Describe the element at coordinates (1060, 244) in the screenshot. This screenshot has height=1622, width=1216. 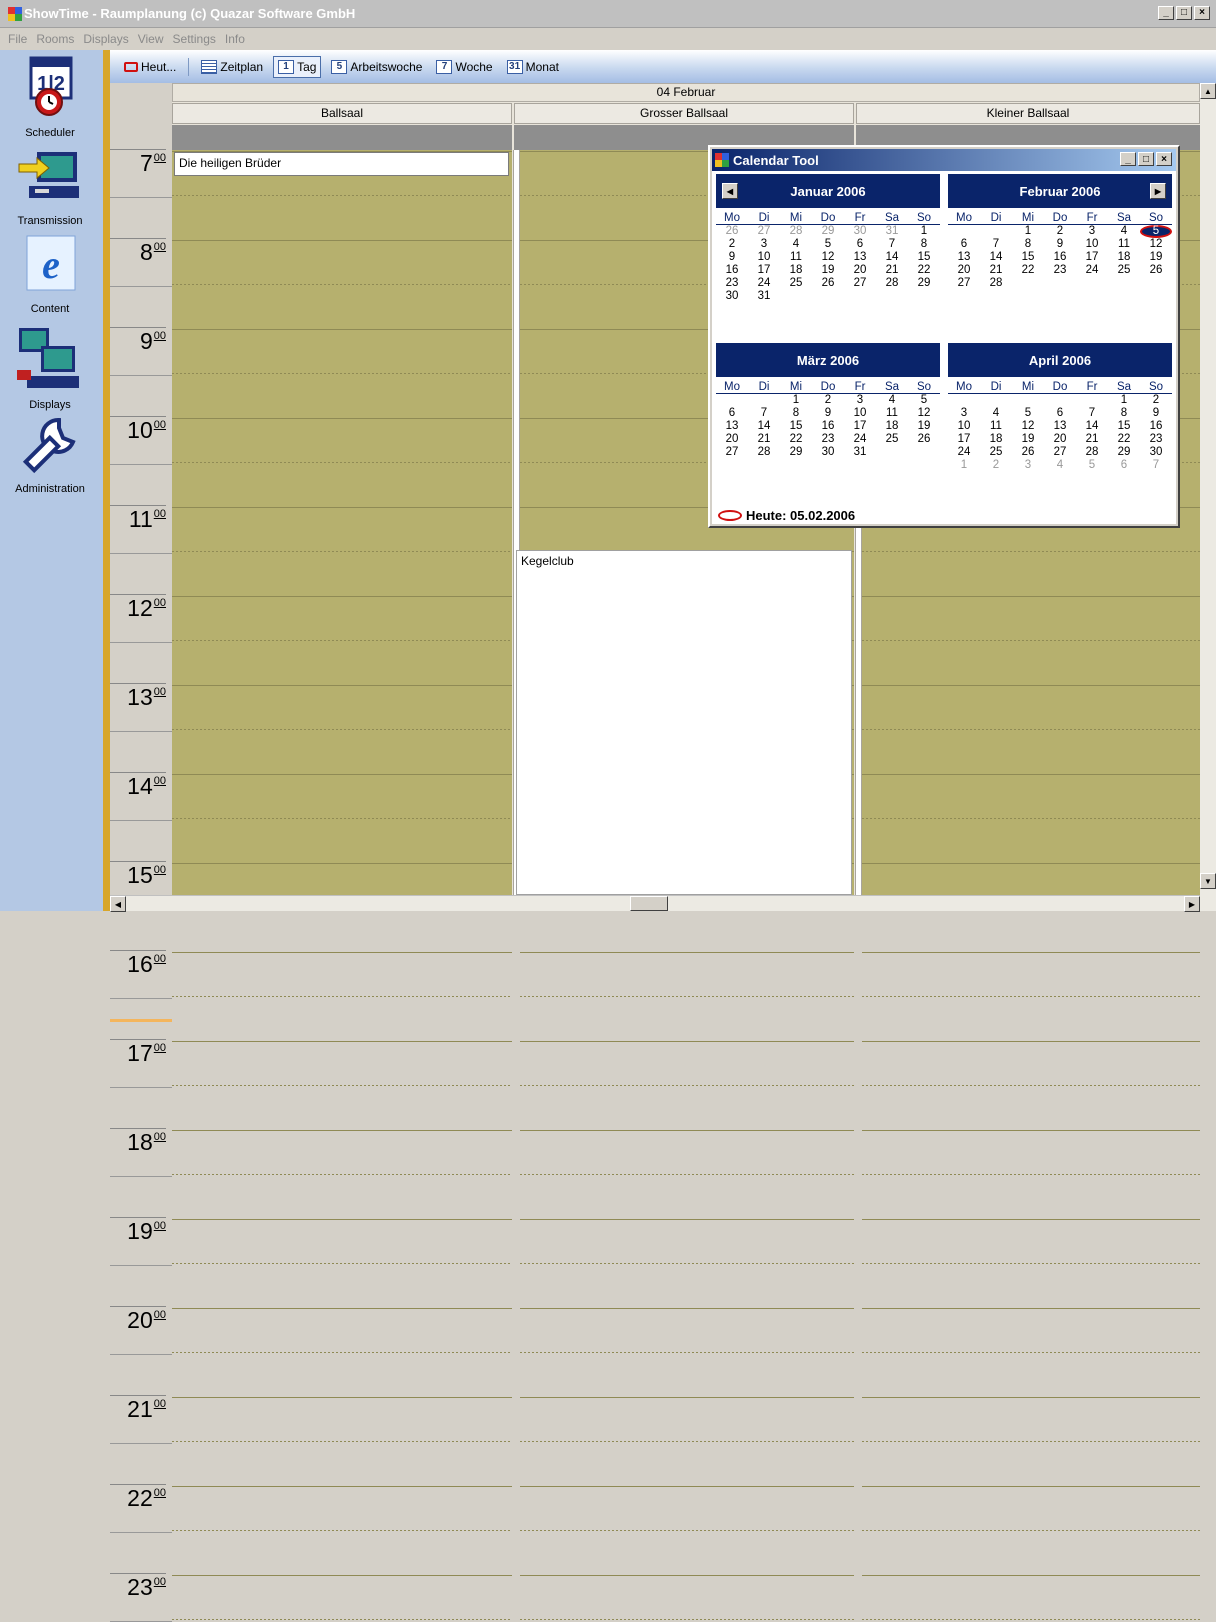
I see `day-cell: 9` at that location.